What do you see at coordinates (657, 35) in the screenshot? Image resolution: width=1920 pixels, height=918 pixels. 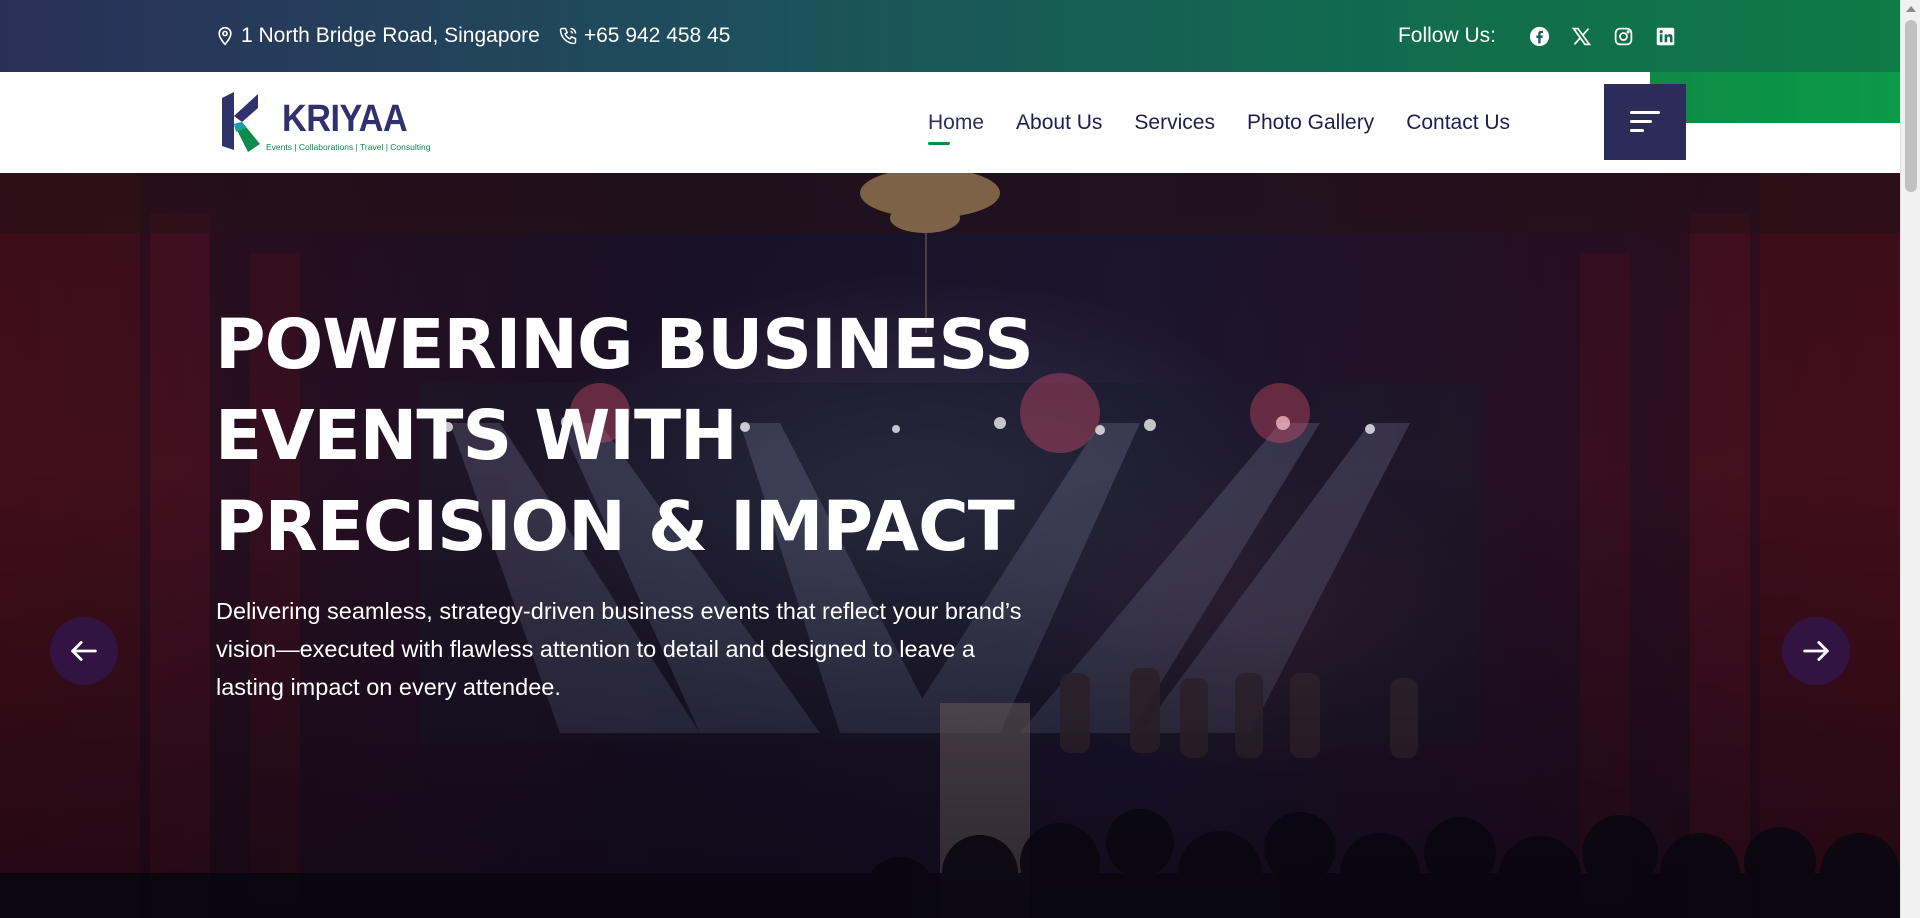 I see `phone-text: +65 942 458 45` at bounding box center [657, 35].